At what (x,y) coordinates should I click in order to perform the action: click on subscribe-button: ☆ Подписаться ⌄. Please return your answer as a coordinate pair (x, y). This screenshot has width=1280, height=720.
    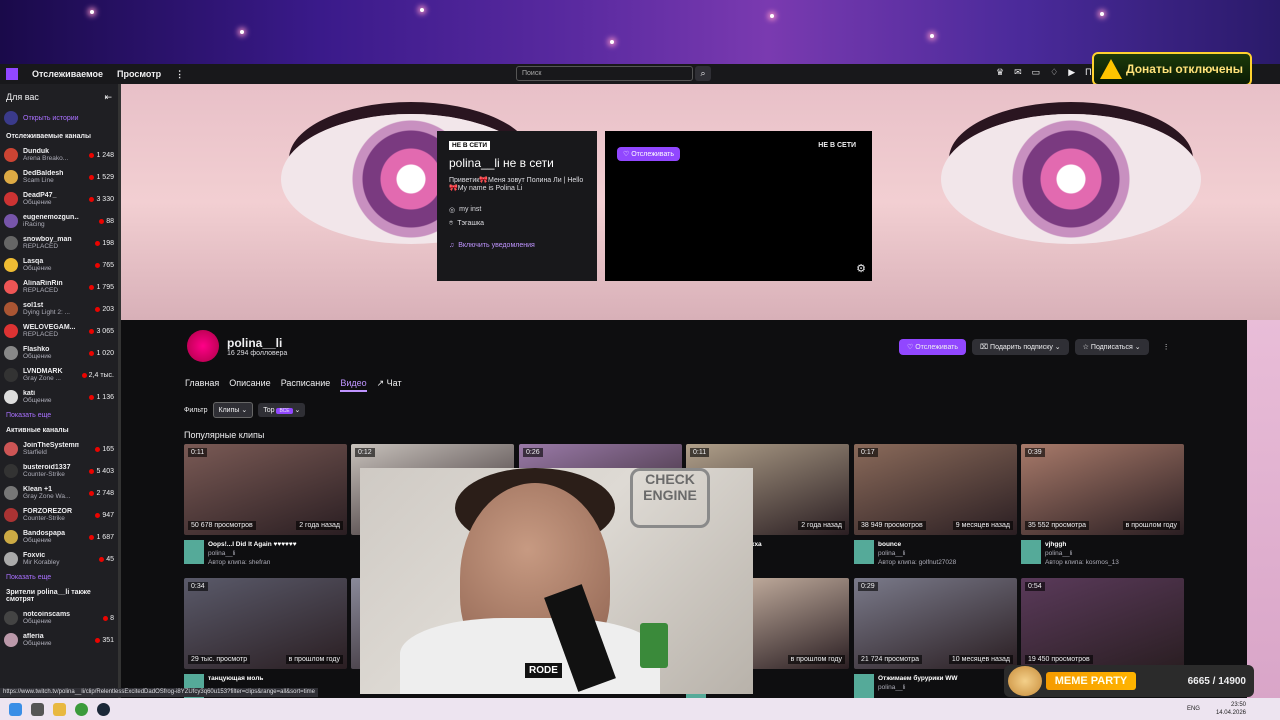
    Looking at the image, I should click on (1111, 347).